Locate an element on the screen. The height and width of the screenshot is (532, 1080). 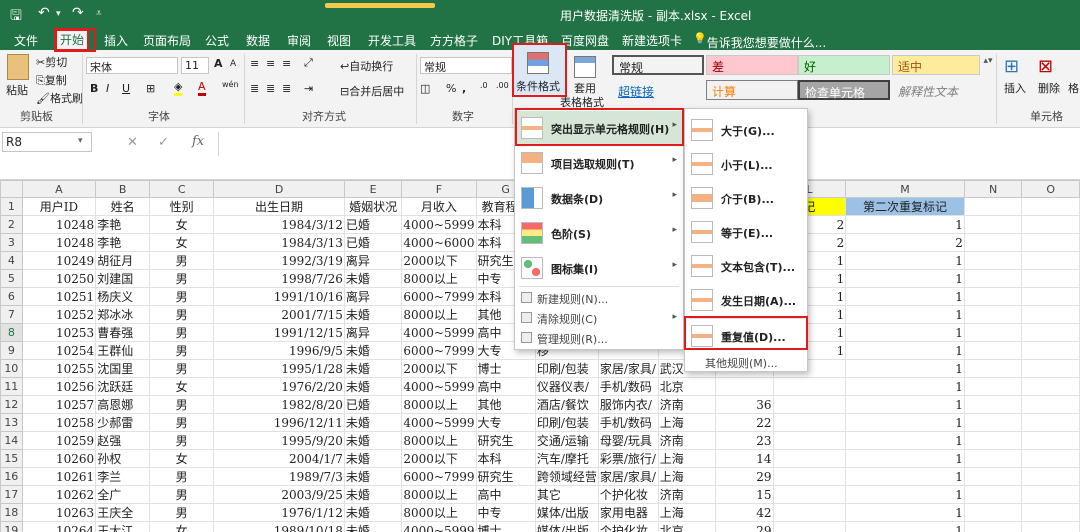
cell: 全广 is located at coordinates (123, 494).